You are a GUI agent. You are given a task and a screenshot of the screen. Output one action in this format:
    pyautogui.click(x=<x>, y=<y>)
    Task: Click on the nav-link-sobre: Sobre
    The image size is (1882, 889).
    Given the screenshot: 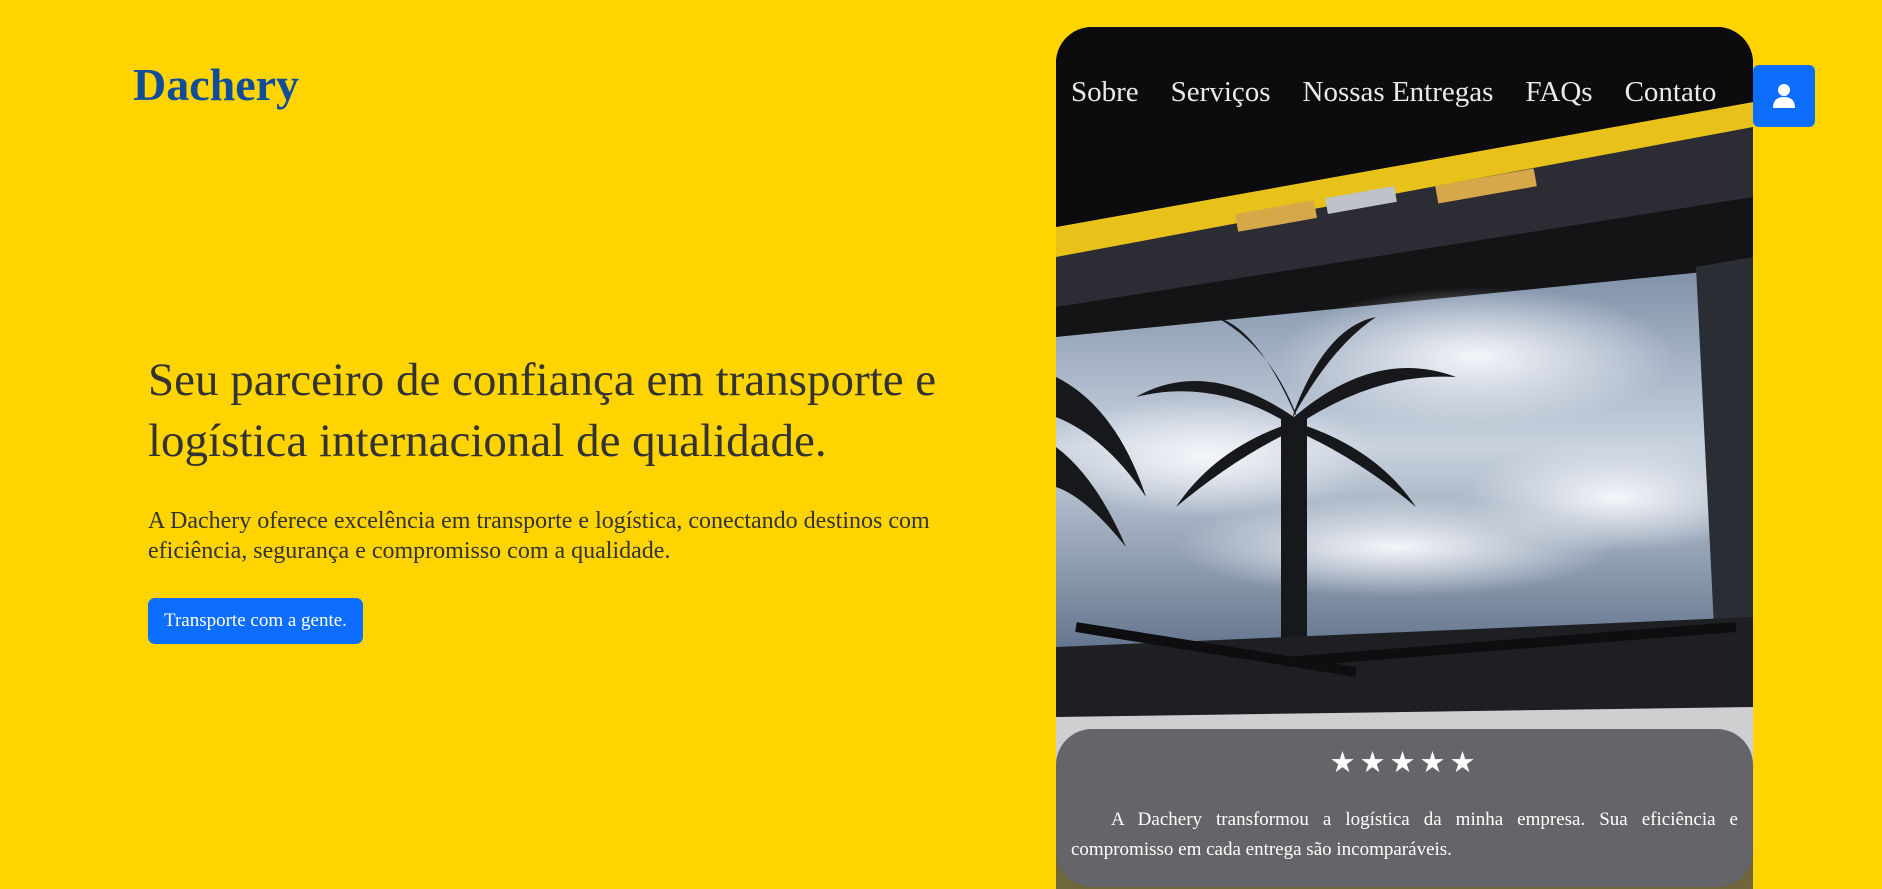 What is the action you would take?
    pyautogui.click(x=1105, y=92)
    